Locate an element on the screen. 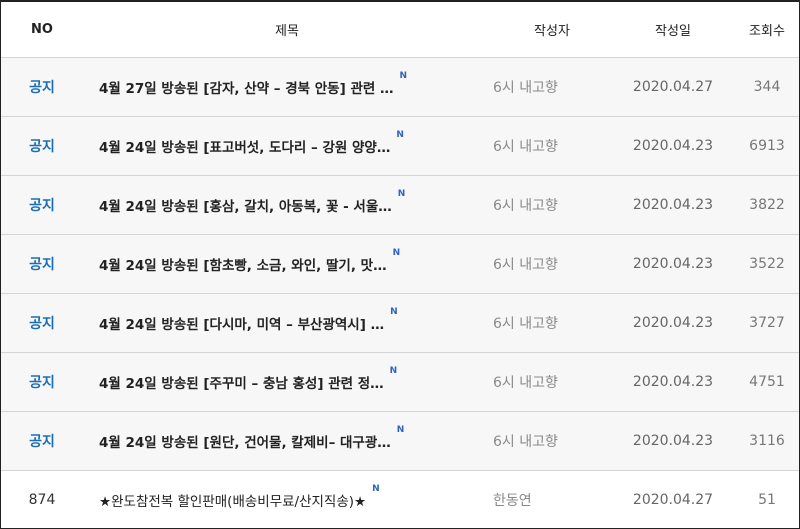 The image size is (800, 529). table-header: NO 제목 작성자 작성일 조회수 is located at coordinates (400, 30).